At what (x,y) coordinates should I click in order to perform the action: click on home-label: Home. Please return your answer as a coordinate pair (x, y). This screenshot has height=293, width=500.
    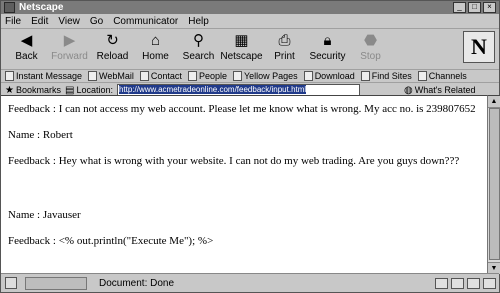
    Looking at the image, I should click on (155, 56).